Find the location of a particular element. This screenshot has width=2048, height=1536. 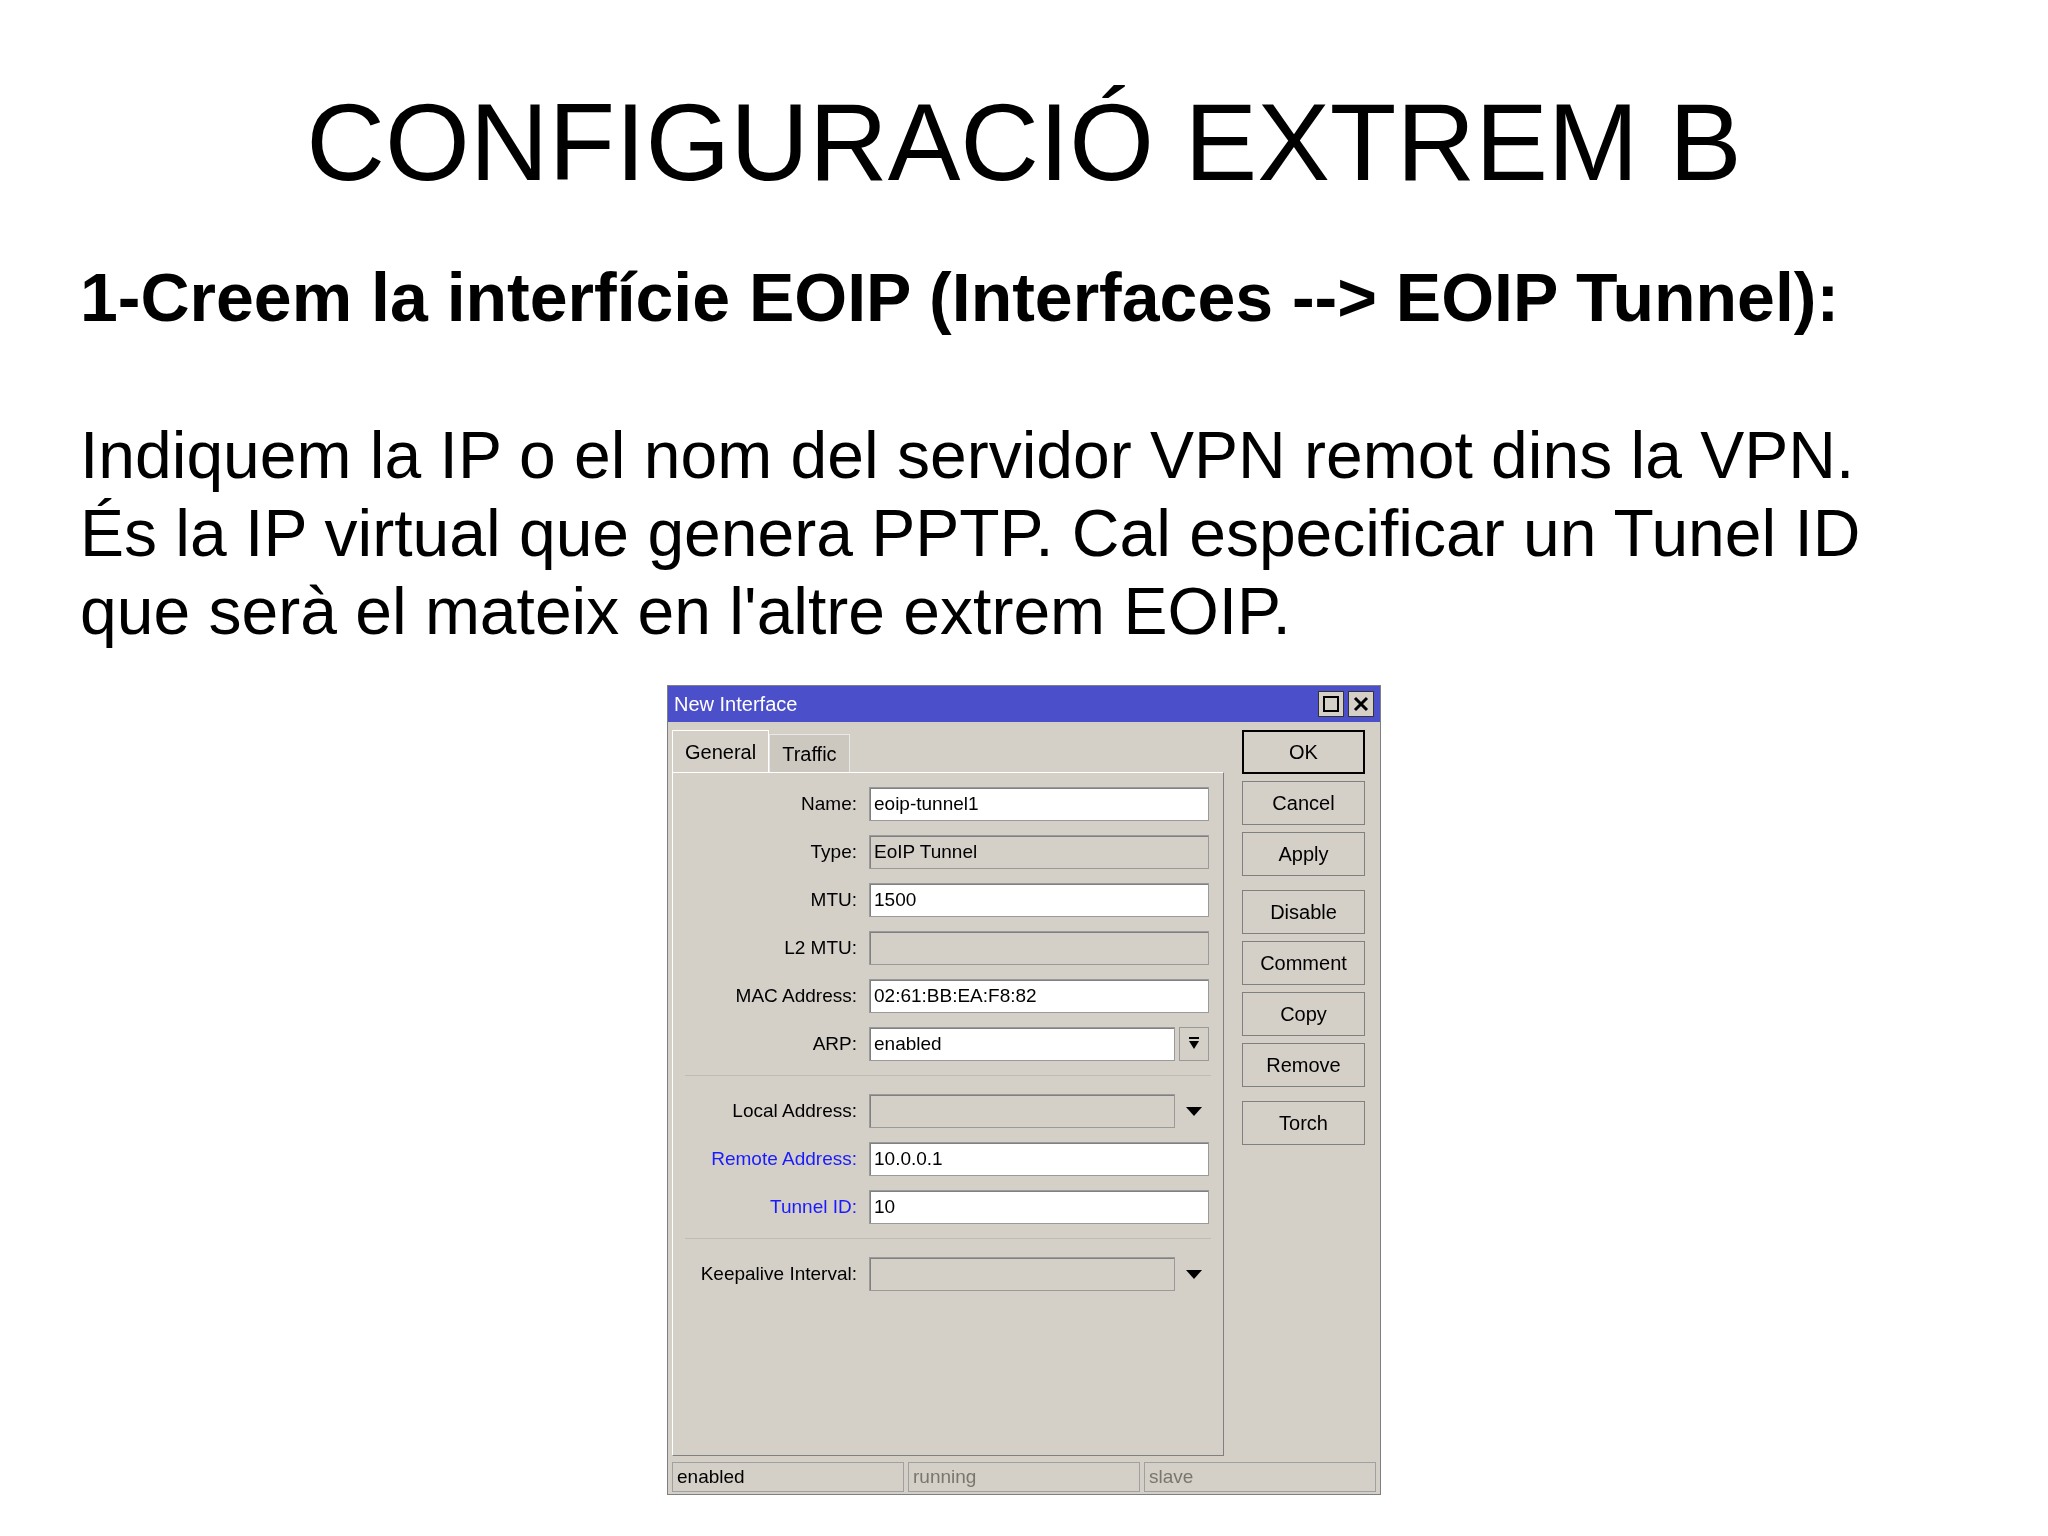

input-field: 10.0.0.1 is located at coordinates (1039, 1159).